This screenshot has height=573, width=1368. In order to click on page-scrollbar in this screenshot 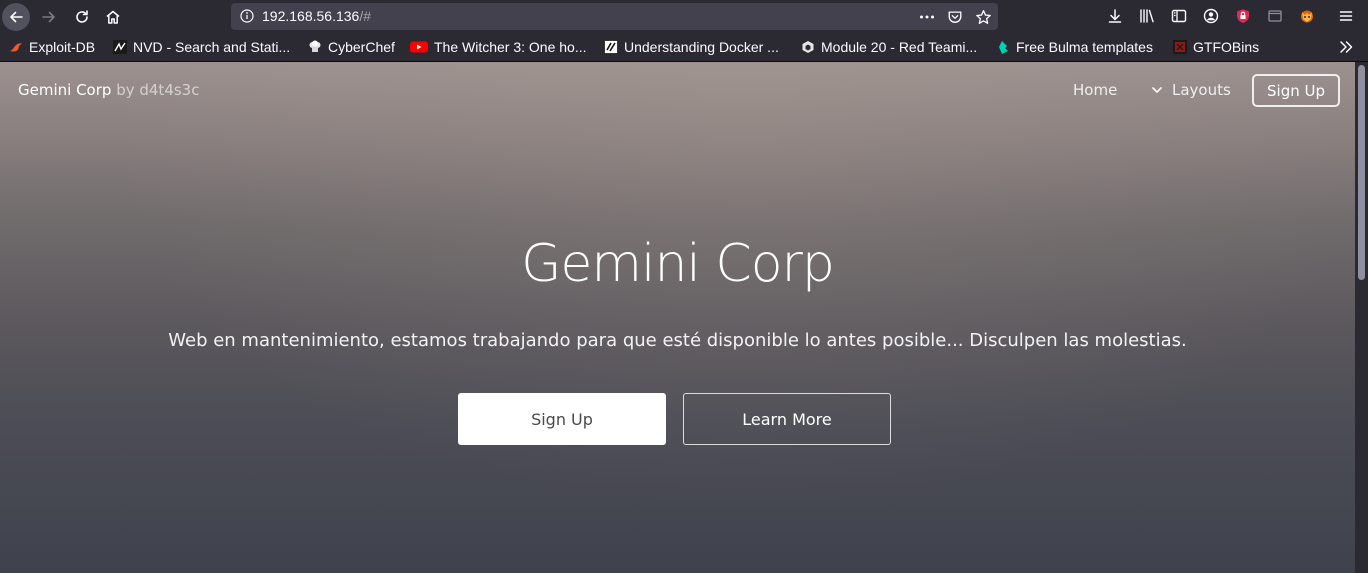, I will do `click(1361, 317)`.